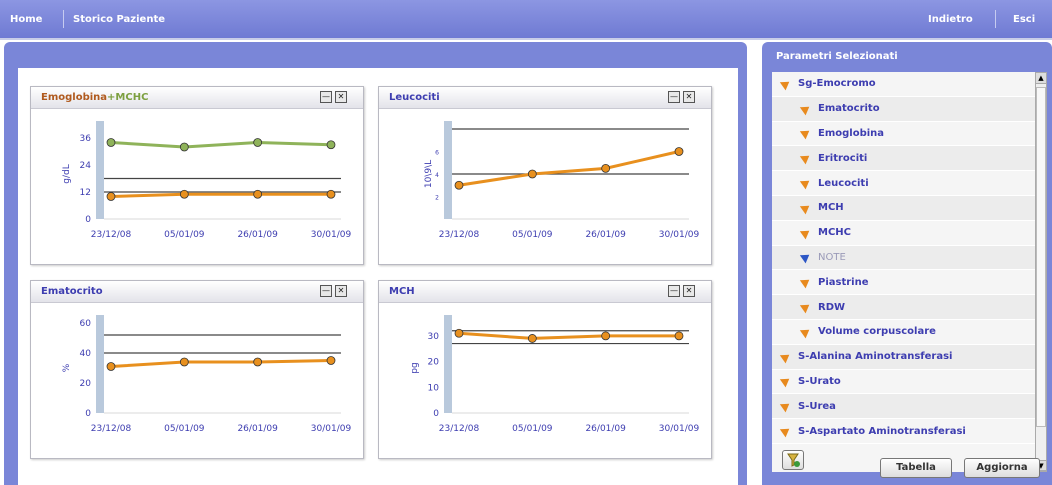 The width and height of the screenshot is (1052, 485). What do you see at coordinates (1041, 78) in the screenshot?
I see `scroll-up-icon: ▲` at bounding box center [1041, 78].